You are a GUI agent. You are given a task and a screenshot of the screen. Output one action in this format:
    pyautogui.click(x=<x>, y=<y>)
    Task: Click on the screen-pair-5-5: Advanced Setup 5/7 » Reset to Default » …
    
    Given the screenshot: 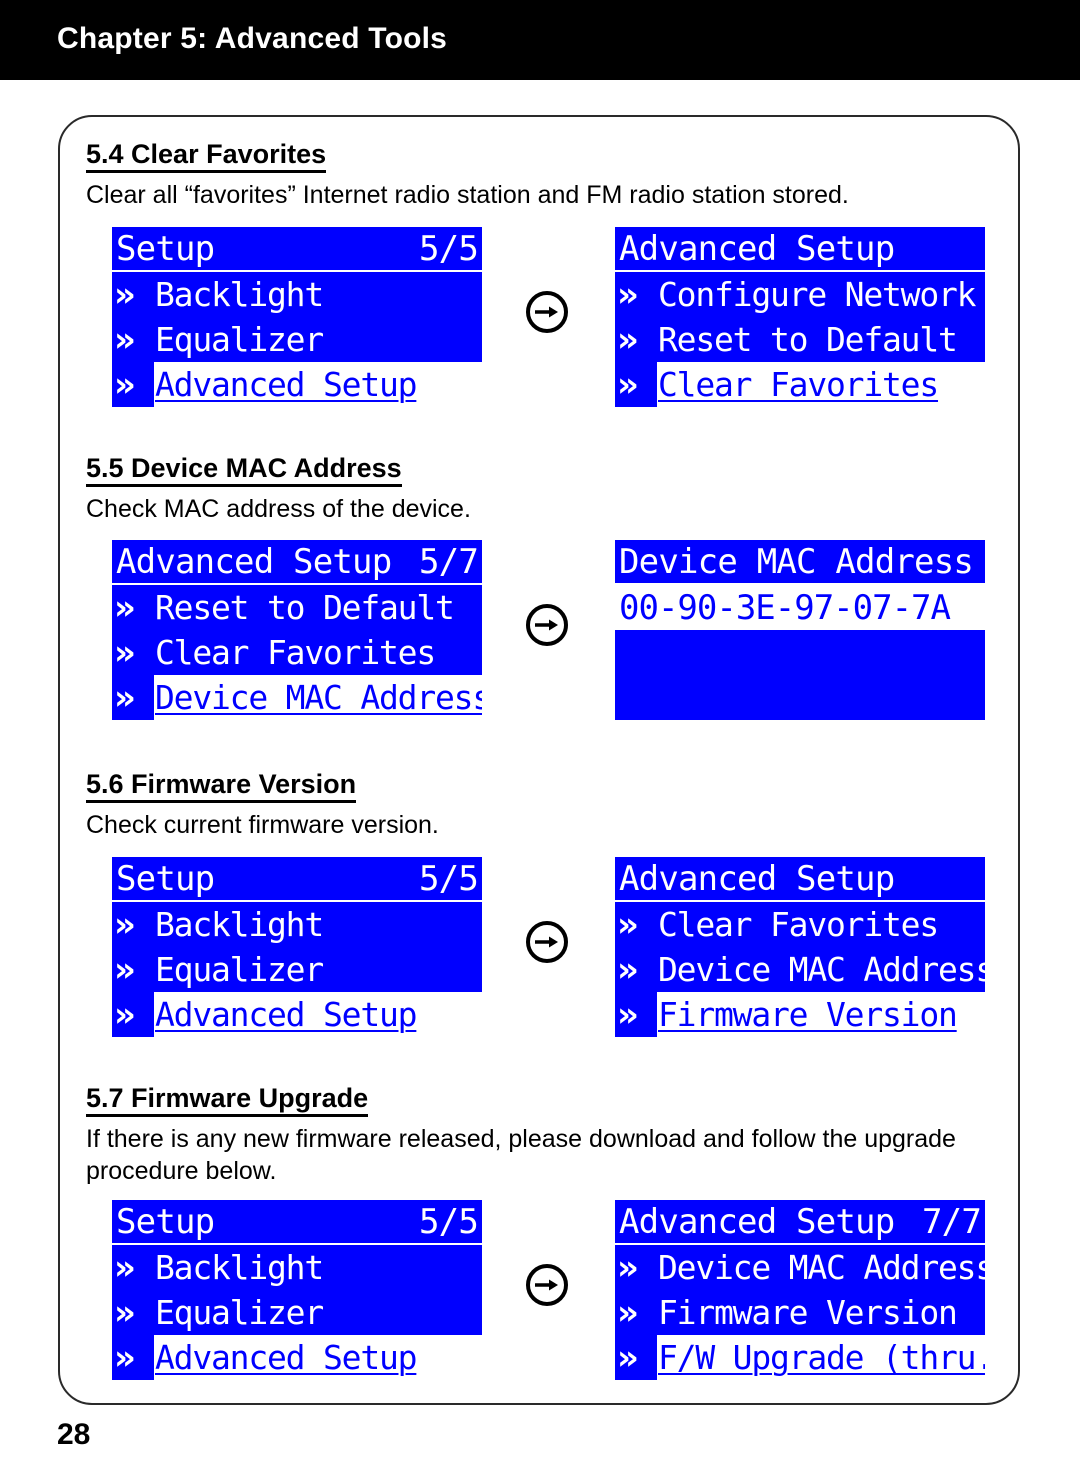 What is the action you would take?
    pyautogui.click(x=541, y=630)
    